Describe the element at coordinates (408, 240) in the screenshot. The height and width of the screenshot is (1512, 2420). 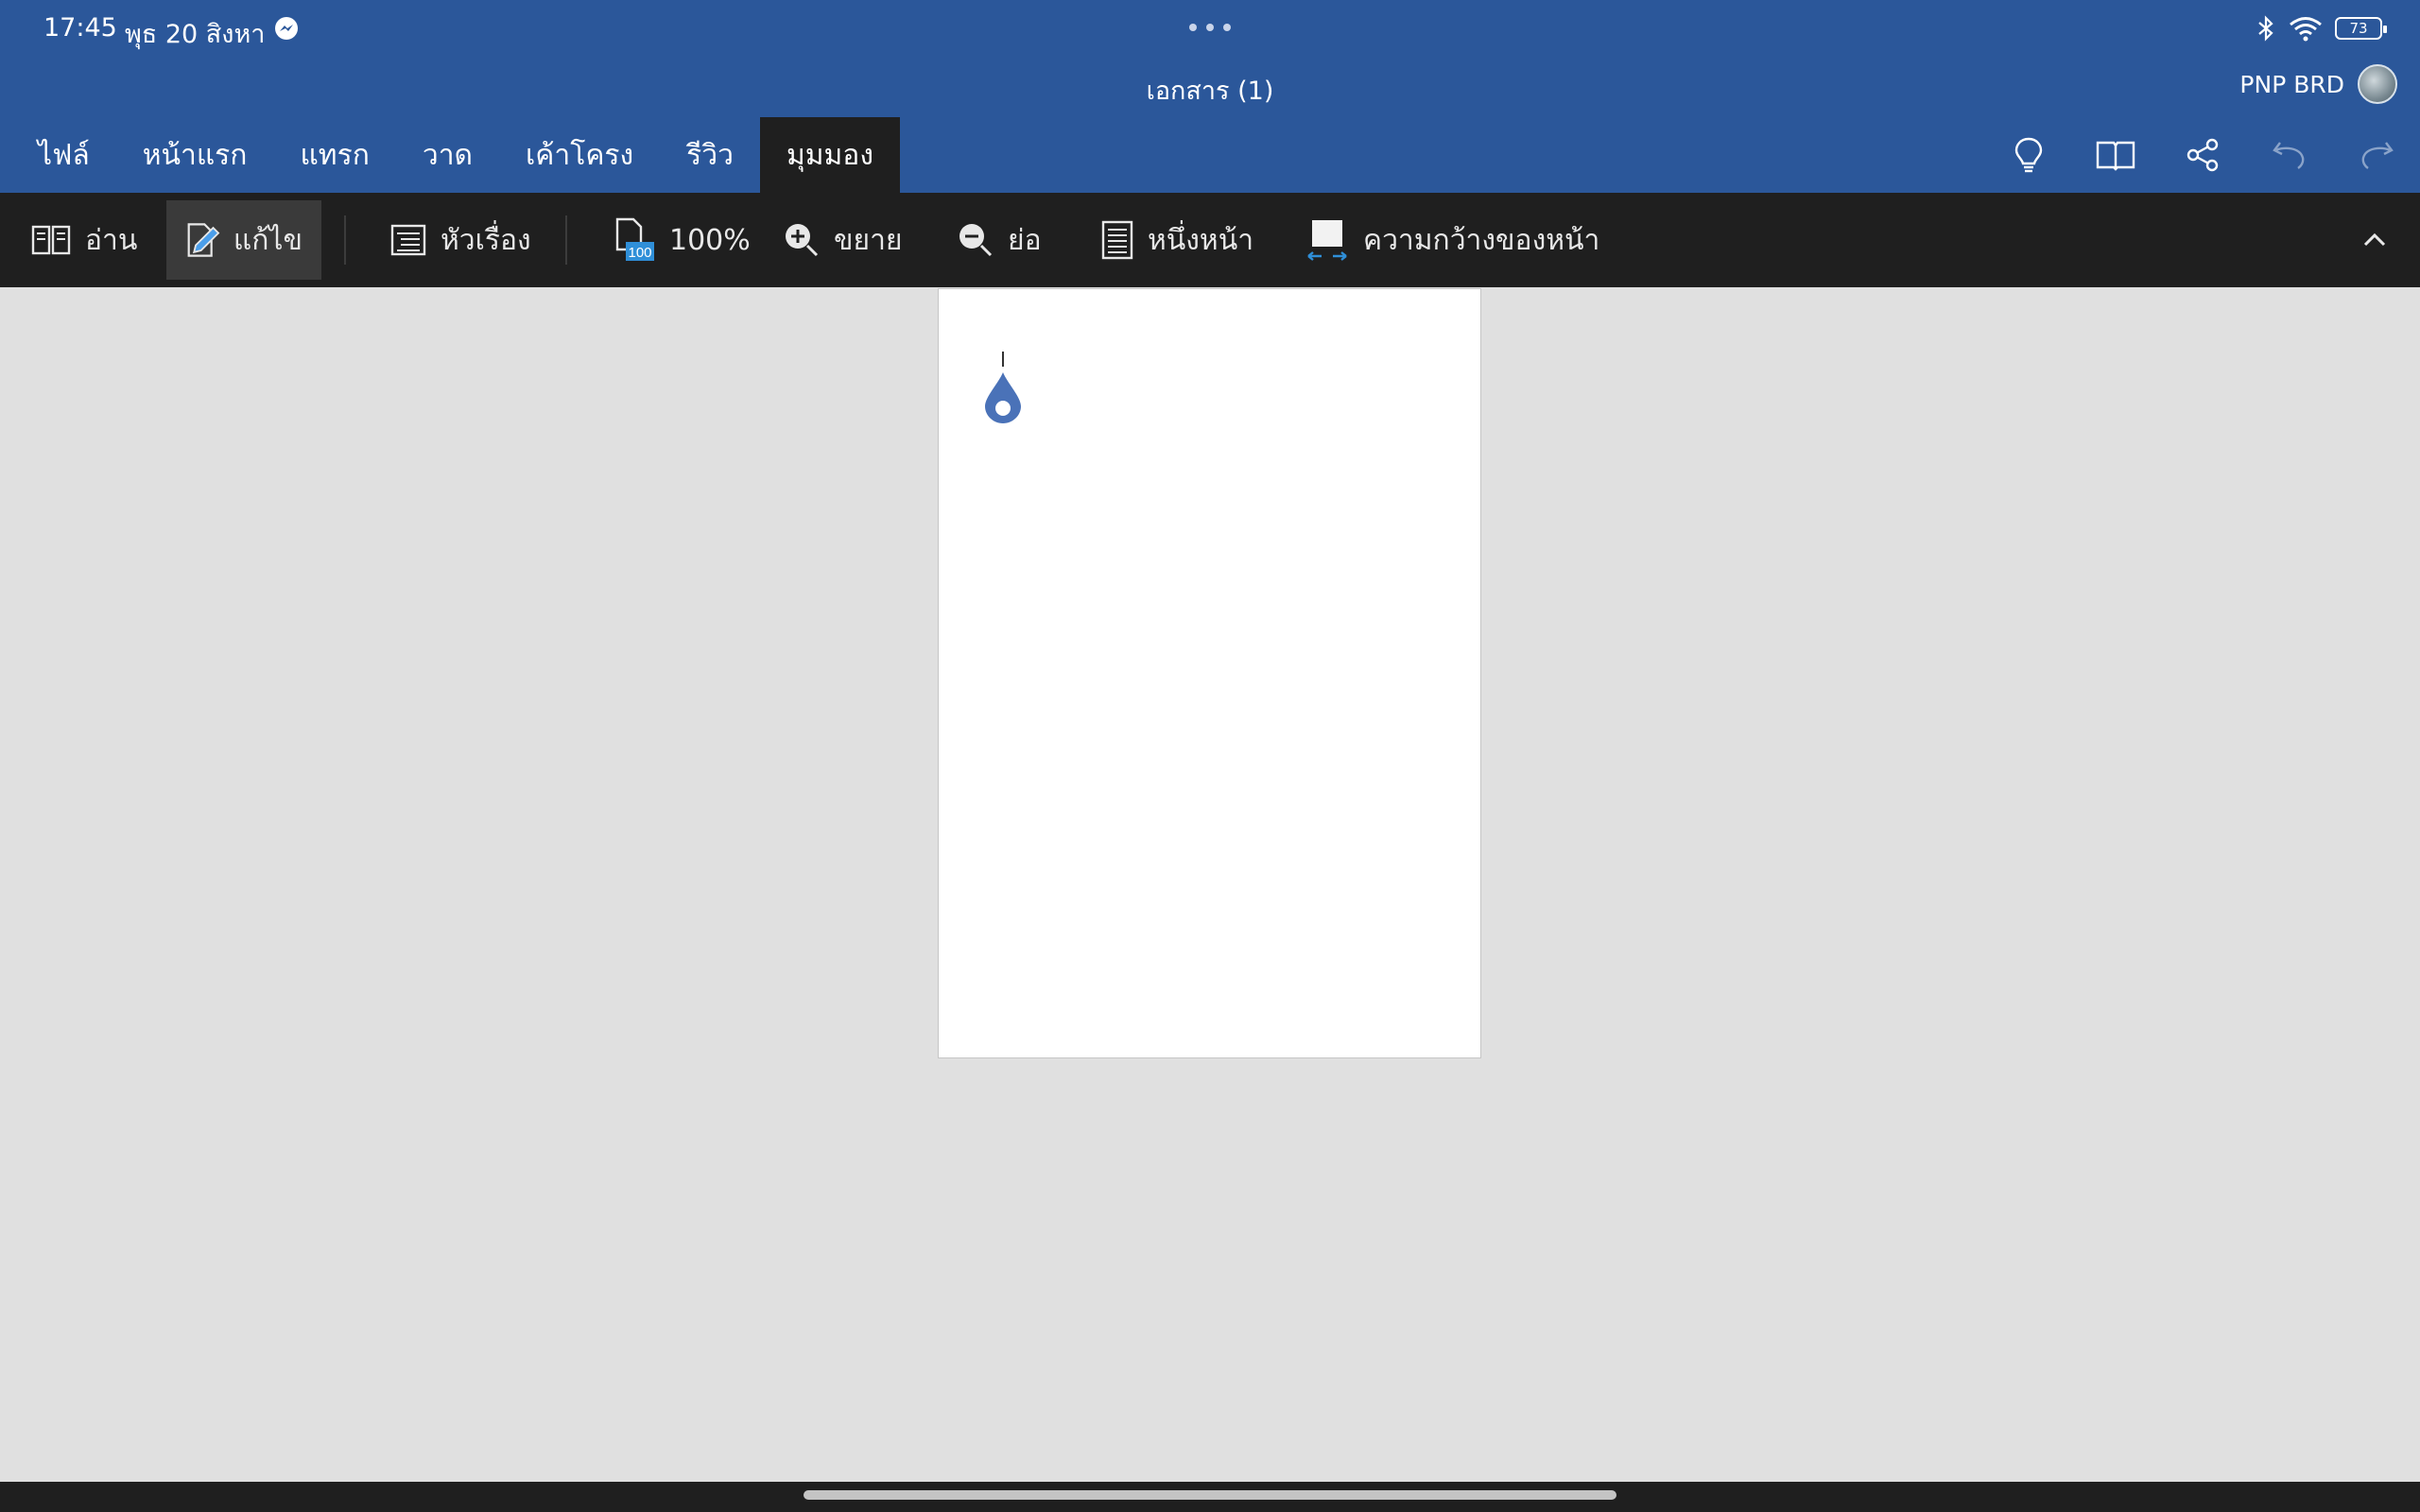
I see `headings-list-icon` at that location.